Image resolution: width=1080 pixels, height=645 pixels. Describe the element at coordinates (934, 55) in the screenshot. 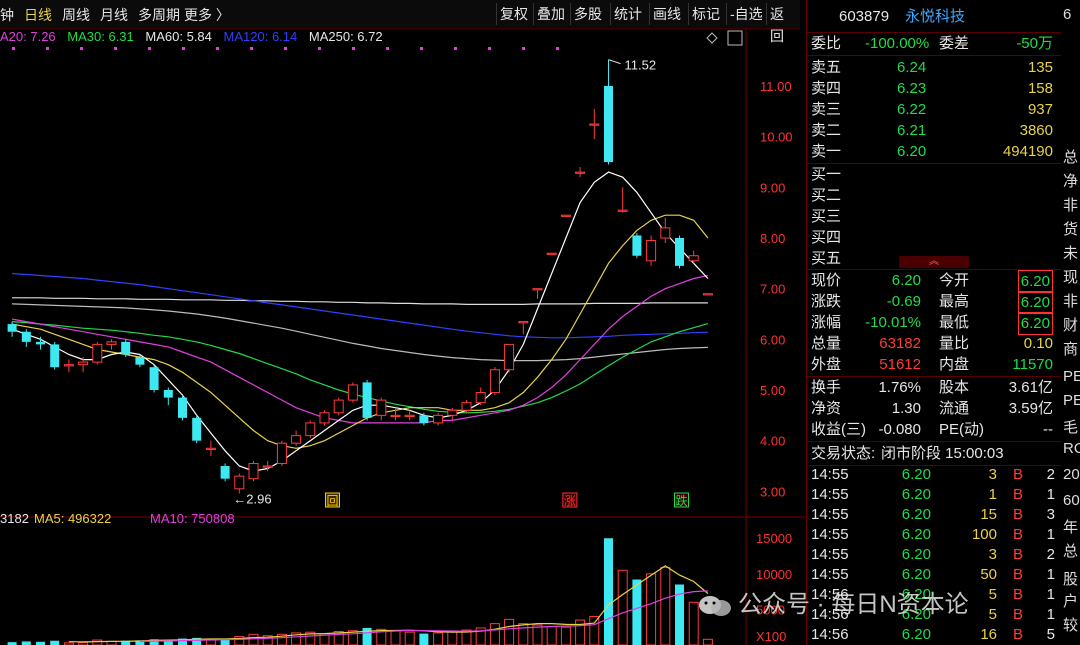

I see `panel-divider` at that location.